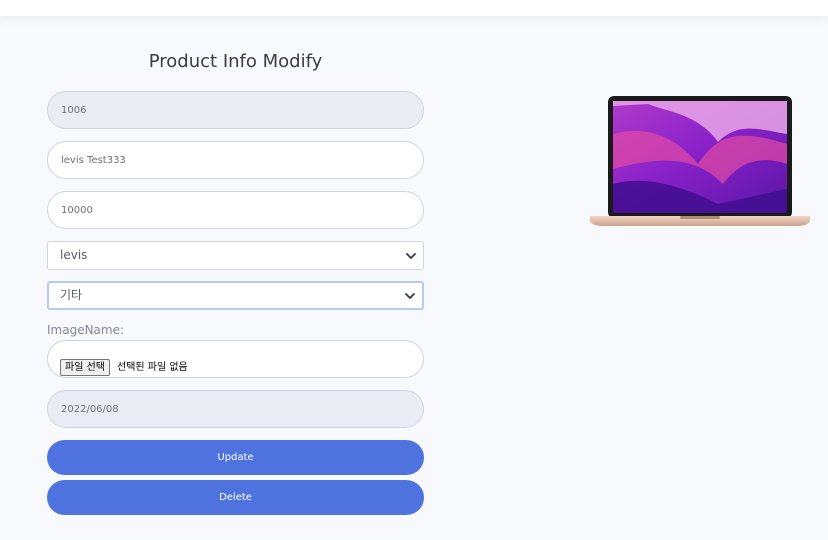 Image resolution: width=828 pixels, height=540 pixels. I want to click on date-field, so click(235, 409).